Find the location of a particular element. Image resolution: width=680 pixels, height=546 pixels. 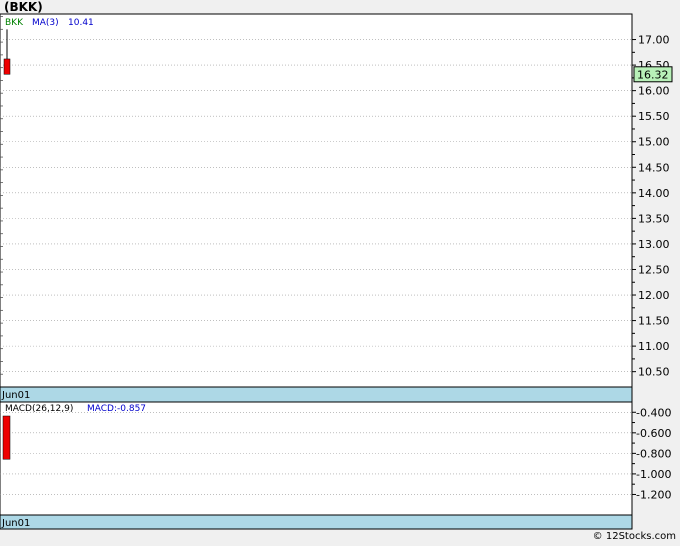

macd-bars is located at coordinates (6, 437).